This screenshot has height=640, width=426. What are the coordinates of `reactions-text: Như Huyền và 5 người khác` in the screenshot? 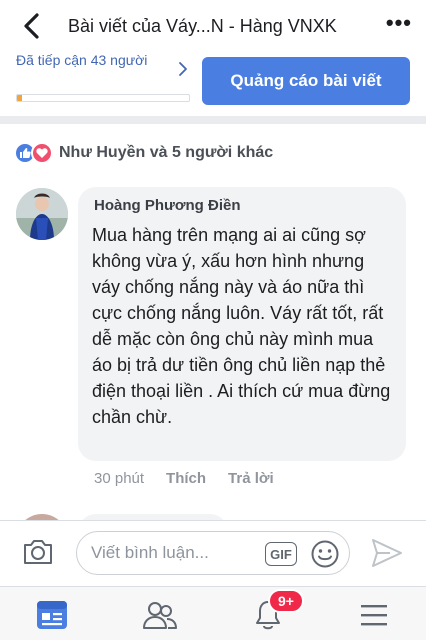 It's located at (166, 152).